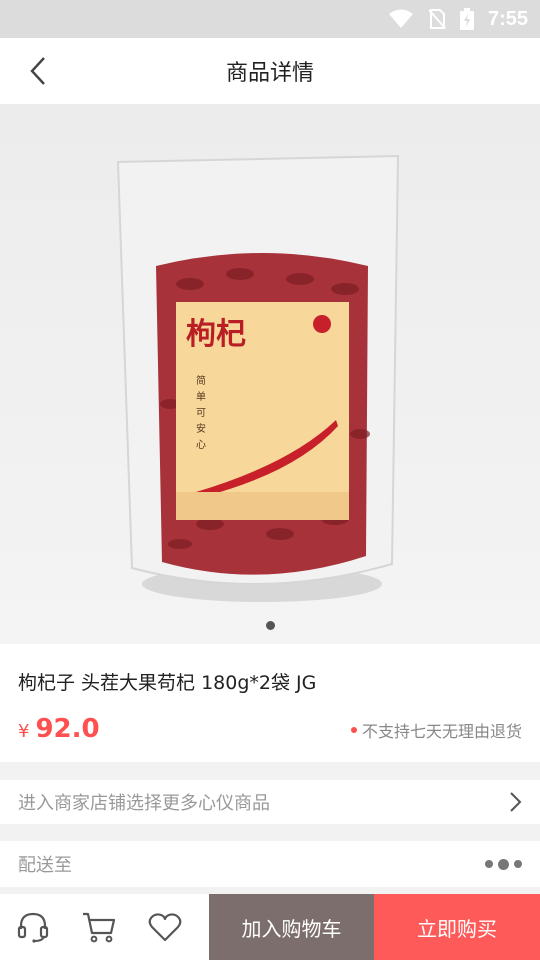 Image resolution: width=540 pixels, height=960 pixels. What do you see at coordinates (270, 703) in the screenshot?
I see `product-info: 枸杞子 头茬大果苟杞 180g*2袋 JG ¥ 92.0 不支持七天无理由退货` at bounding box center [270, 703].